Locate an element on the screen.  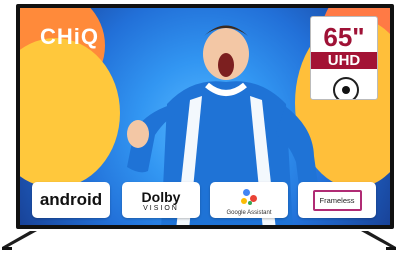
dolby-logo: Dolby VISION is located at coordinates (161, 200).